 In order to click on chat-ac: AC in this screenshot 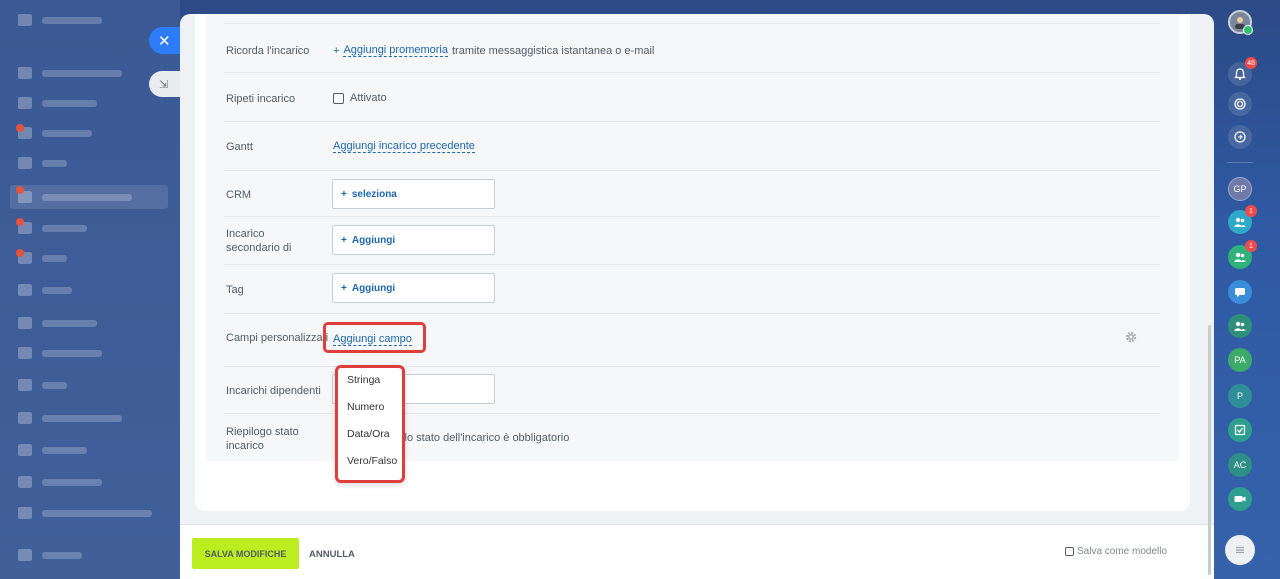, I will do `click(1240, 465)`.